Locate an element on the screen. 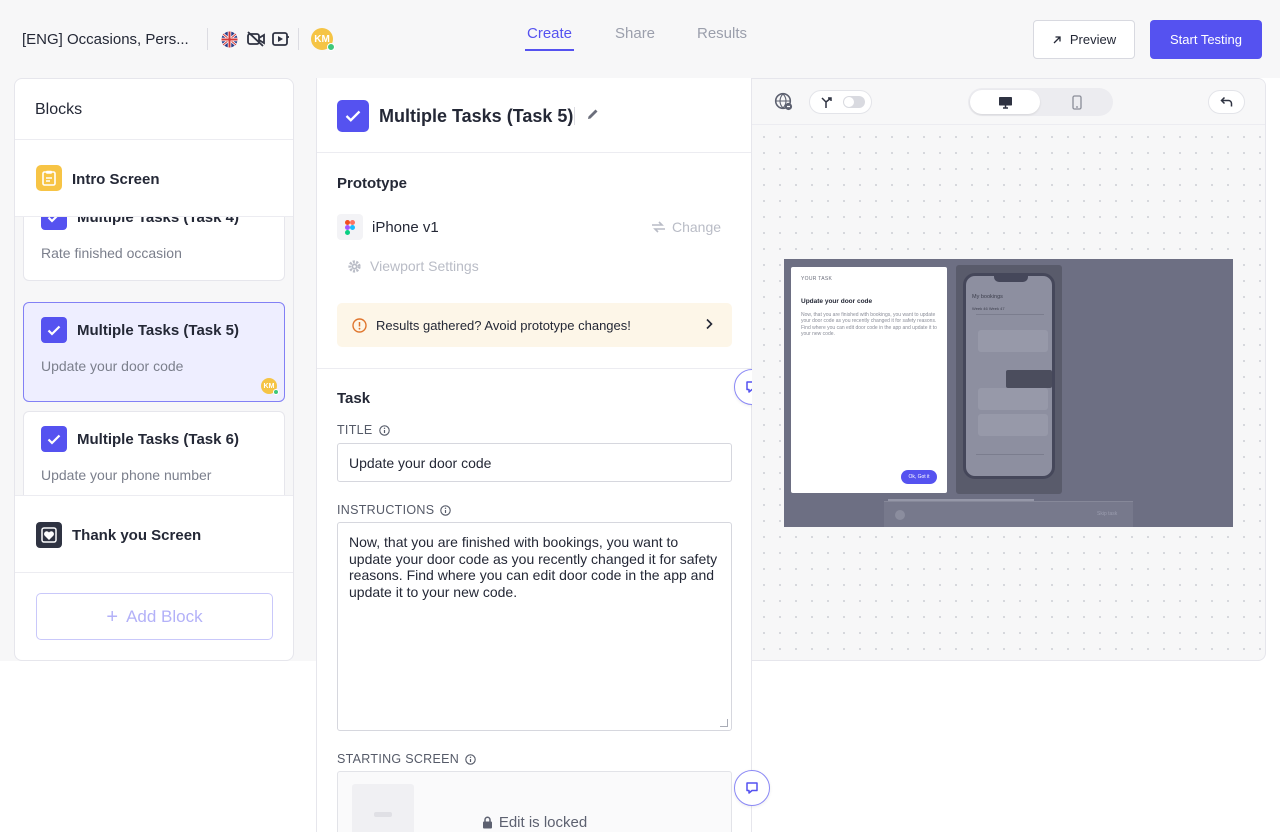  tab-share: Share is located at coordinates (635, 33).